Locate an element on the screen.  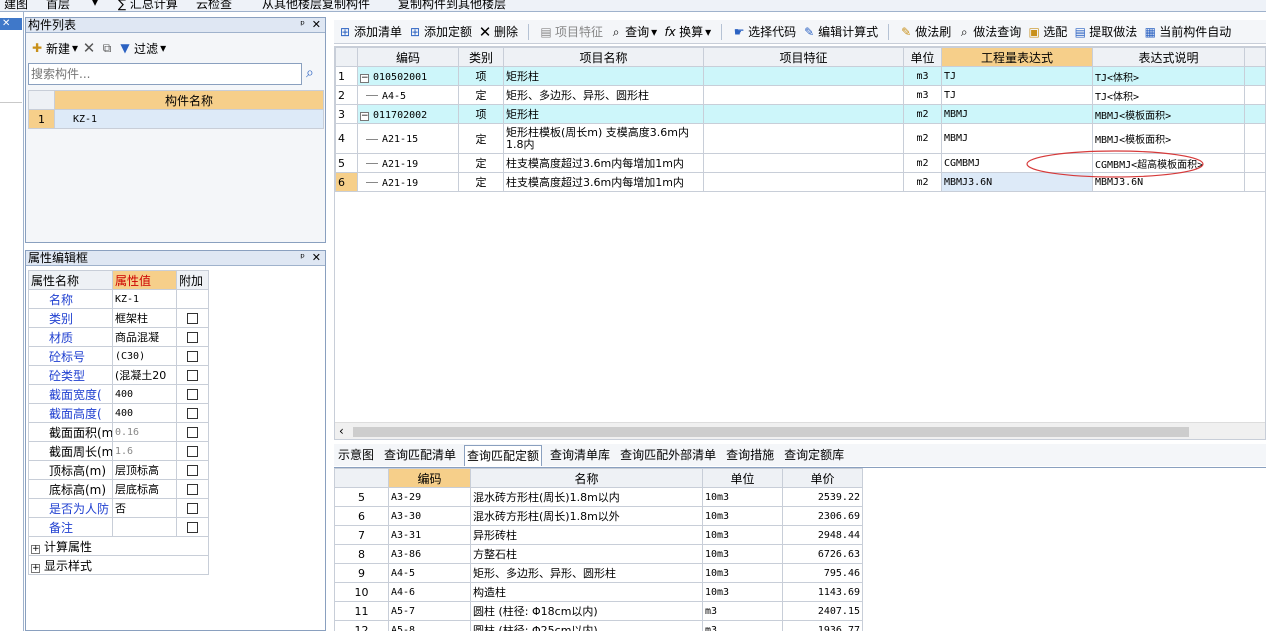
code-cell: A4-5 is located at coordinates (408, 95).